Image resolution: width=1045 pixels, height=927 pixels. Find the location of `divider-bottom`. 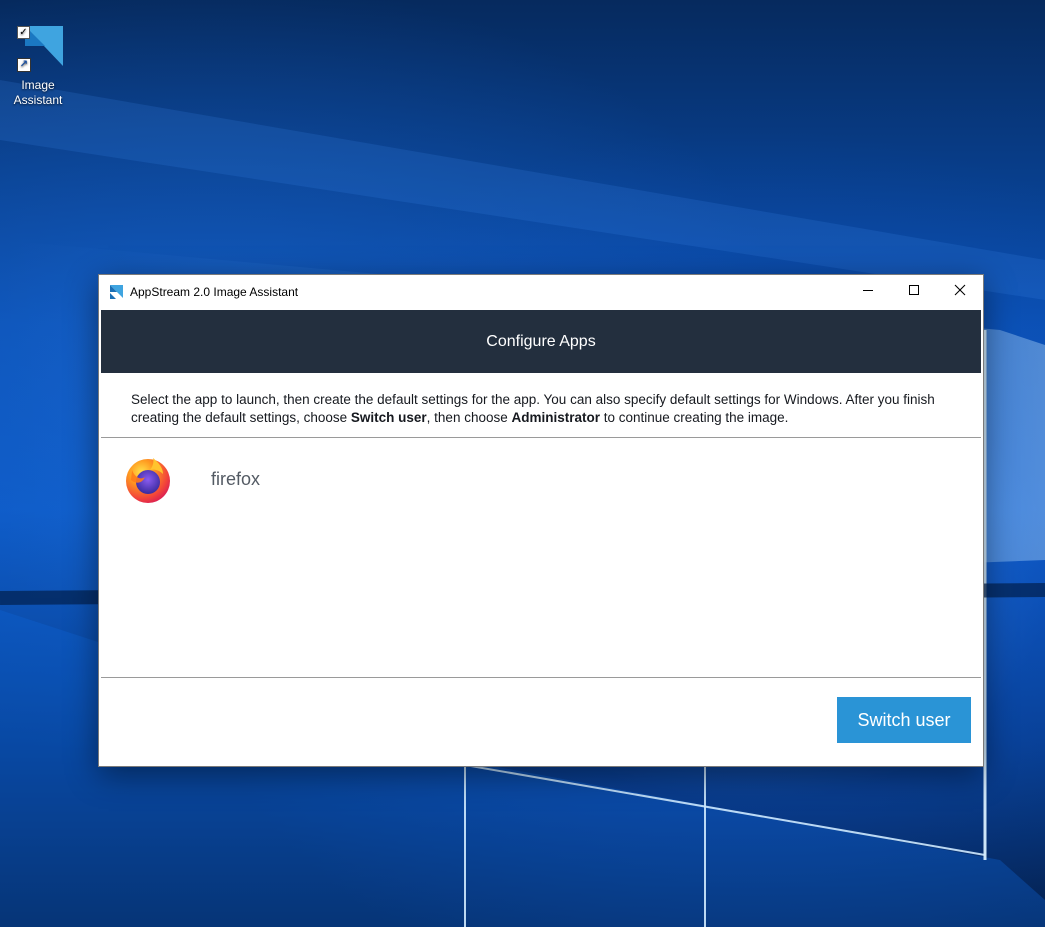

divider-bottom is located at coordinates (541, 677).